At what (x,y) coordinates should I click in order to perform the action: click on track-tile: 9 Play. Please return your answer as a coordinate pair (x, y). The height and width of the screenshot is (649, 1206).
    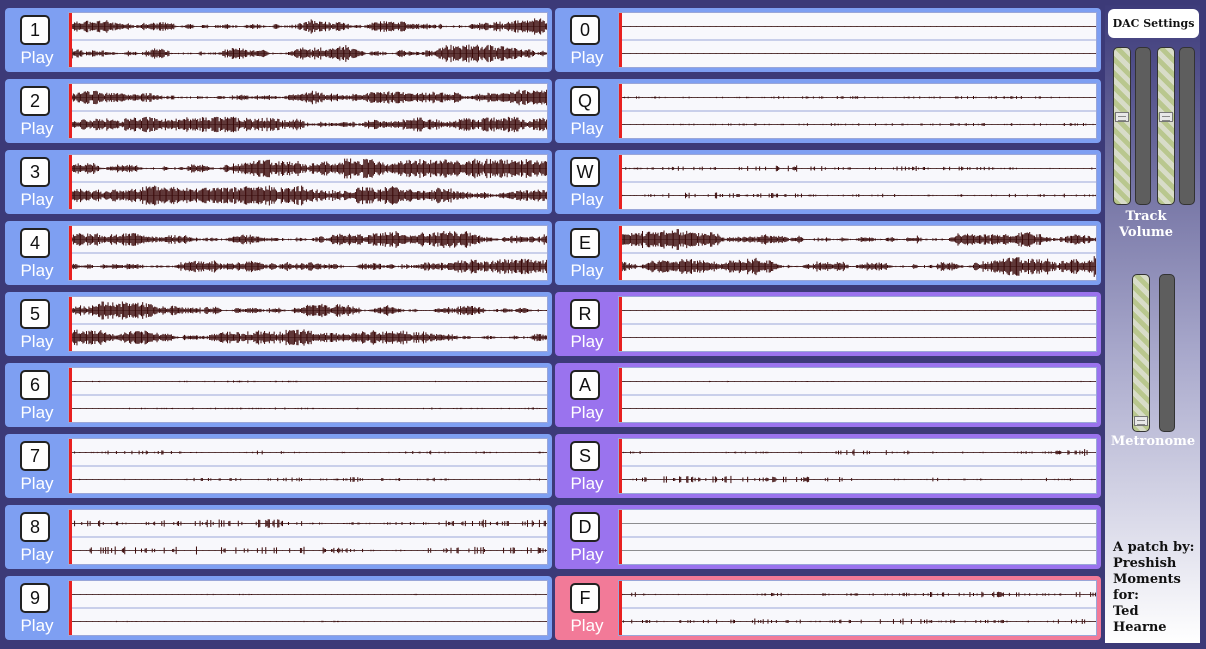
    Looking at the image, I should click on (278, 608).